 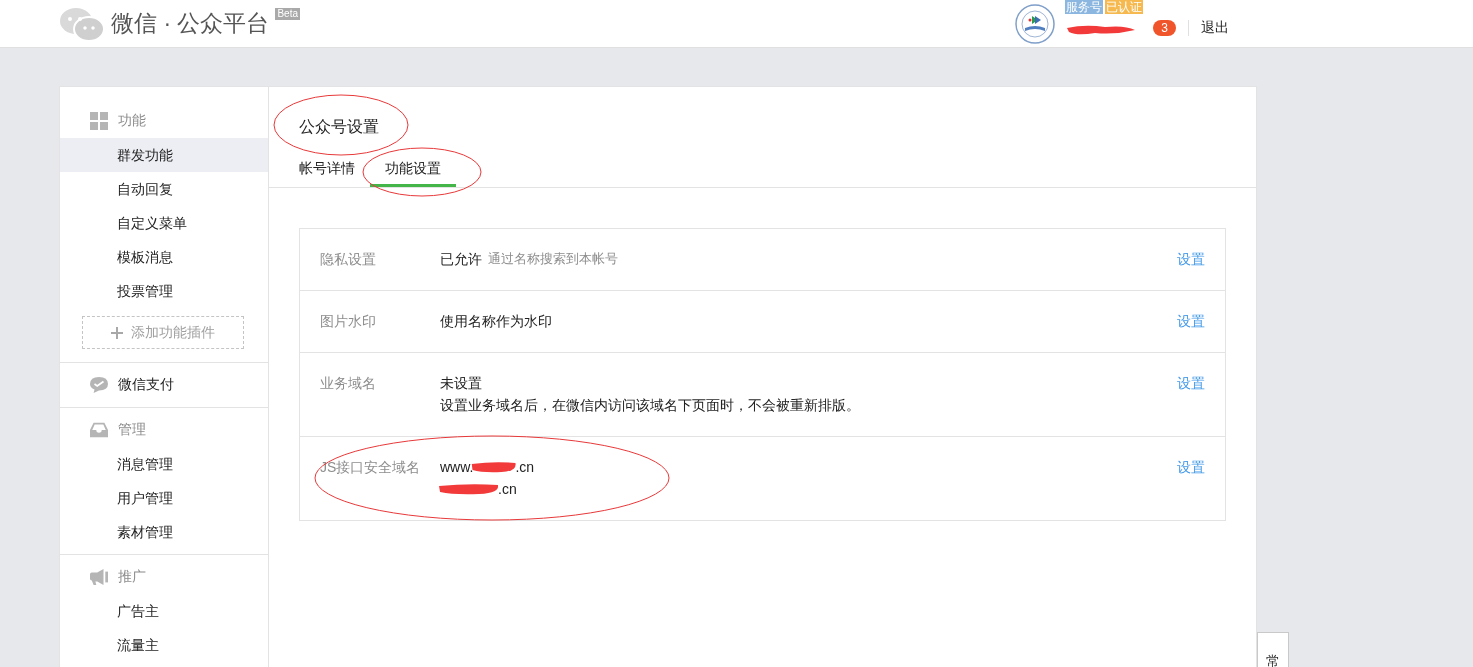 What do you see at coordinates (164, 532) in the screenshot?
I see `sidebar-item: 素材管理` at bounding box center [164, 532].